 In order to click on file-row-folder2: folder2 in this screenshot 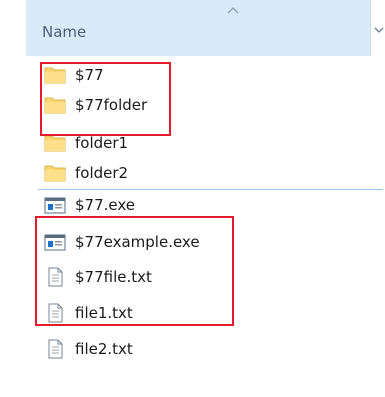, I will do `click(210, 173)`.